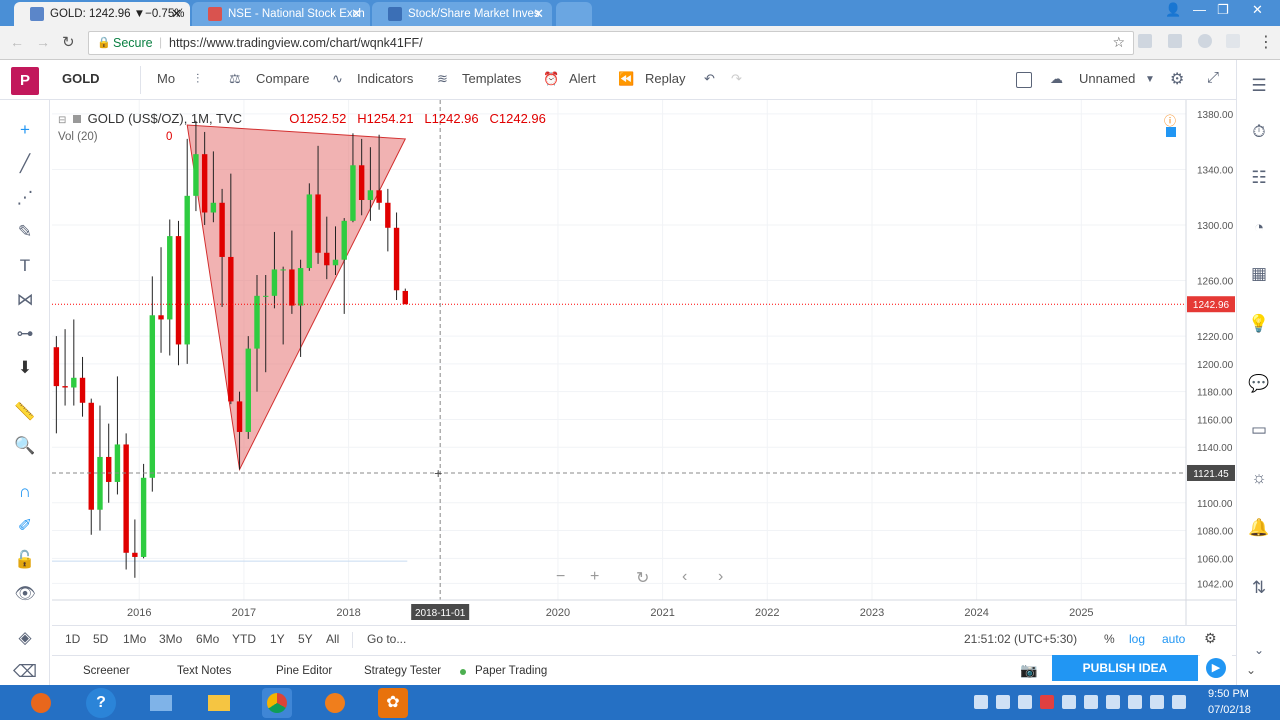 The image size is (1280, 724). What do you see at coordinates (1024, 80) in the screenshot?
I see `fullscreen-layout-icon` at bounding box center [1024, 80].